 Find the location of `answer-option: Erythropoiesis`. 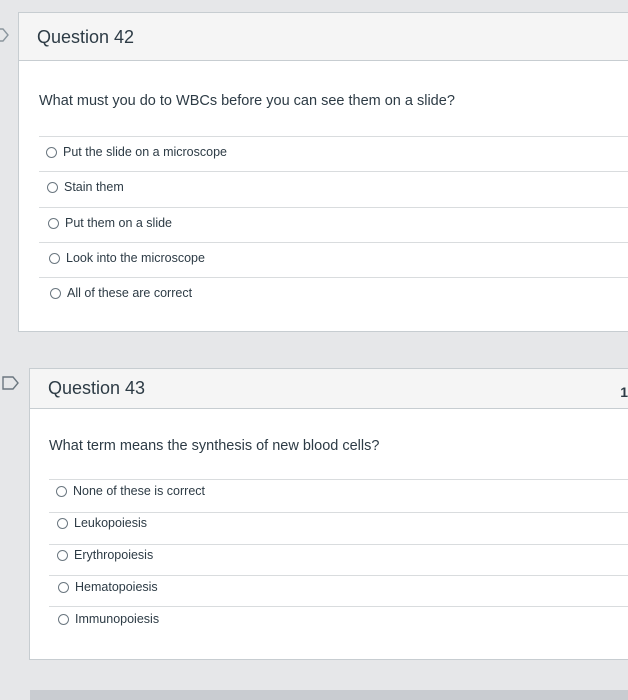

answer-option: Erythropoiesis is located at coordinates (105, 555).